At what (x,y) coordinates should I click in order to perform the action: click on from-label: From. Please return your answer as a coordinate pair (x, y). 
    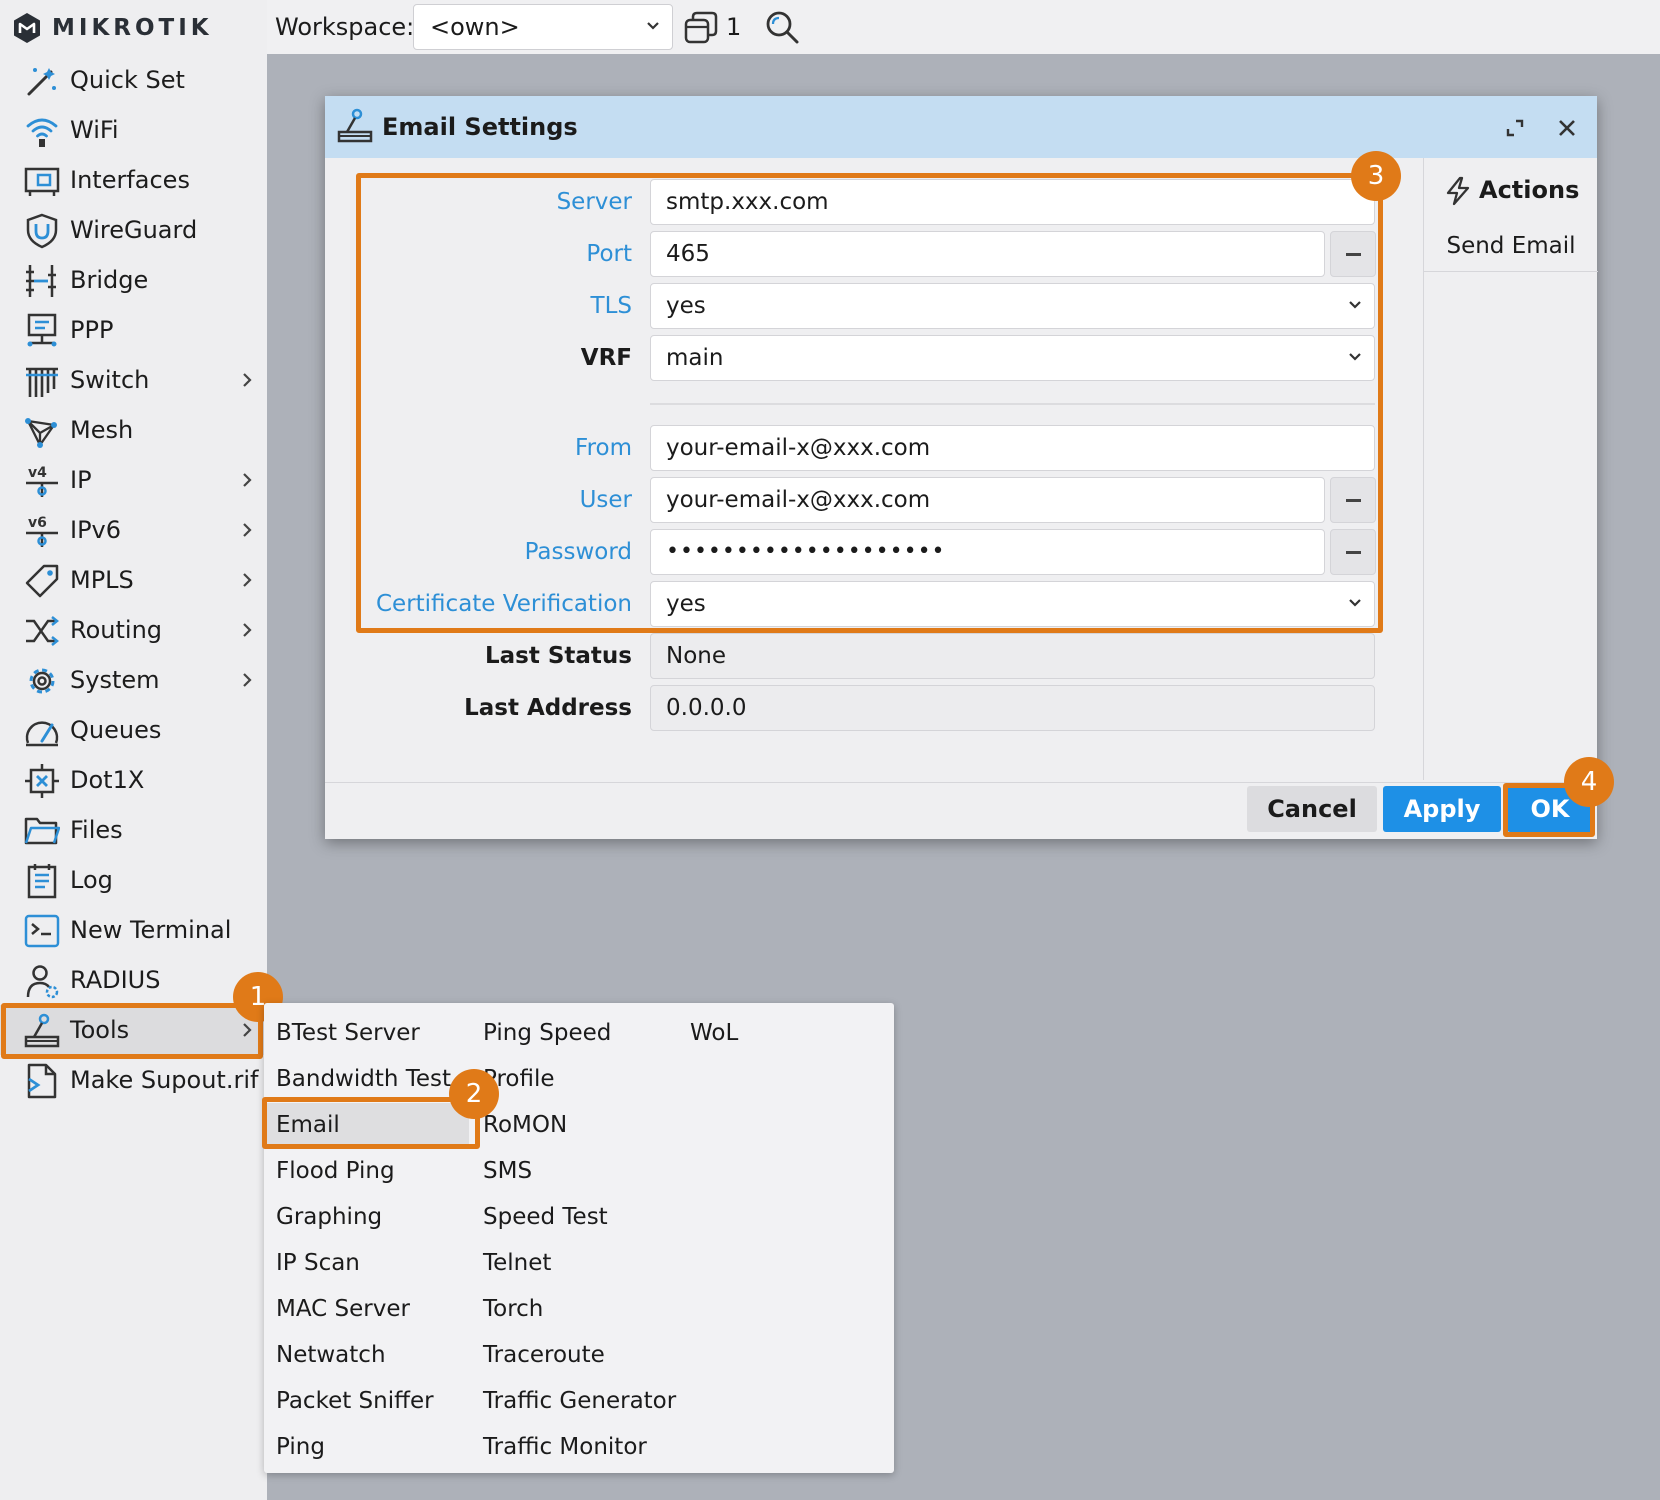
    Looking at the image, I should click on (603, 448).